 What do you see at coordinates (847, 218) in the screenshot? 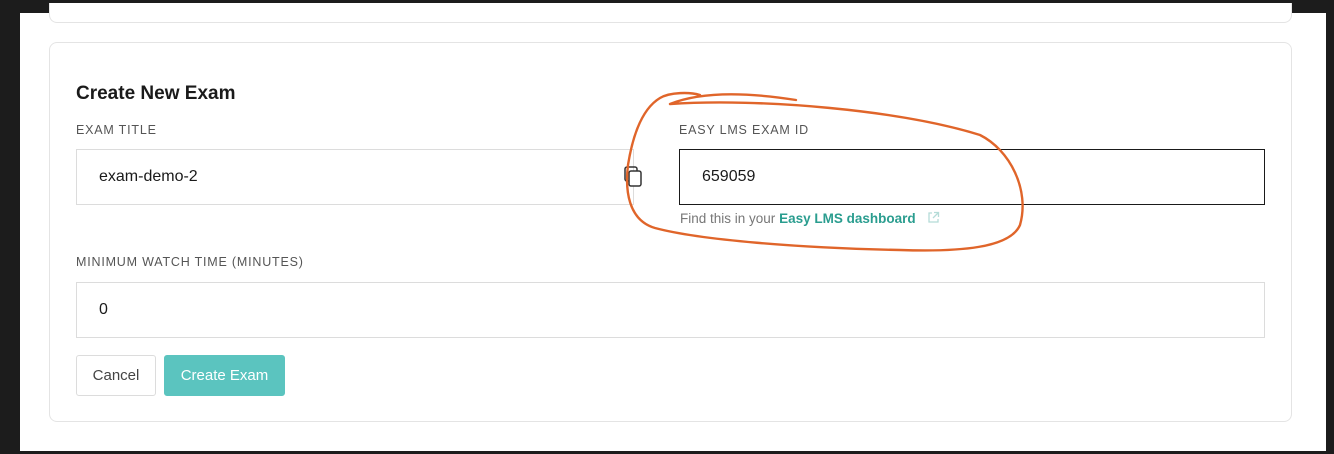
I see `easy-lms-dashboard-link: Easy LMS dashboard` at bounding box center [847, 218].